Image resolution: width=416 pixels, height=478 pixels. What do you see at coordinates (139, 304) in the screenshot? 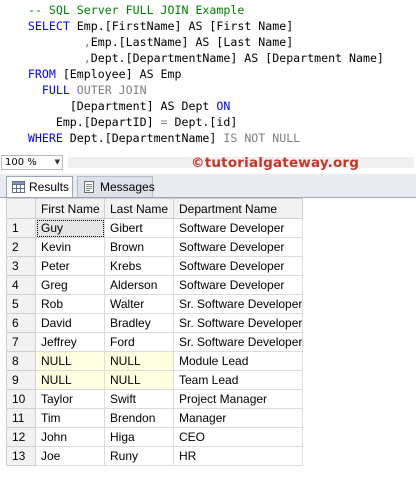
I see `last-name-cell: Walter` at bounding box center [139, 304].